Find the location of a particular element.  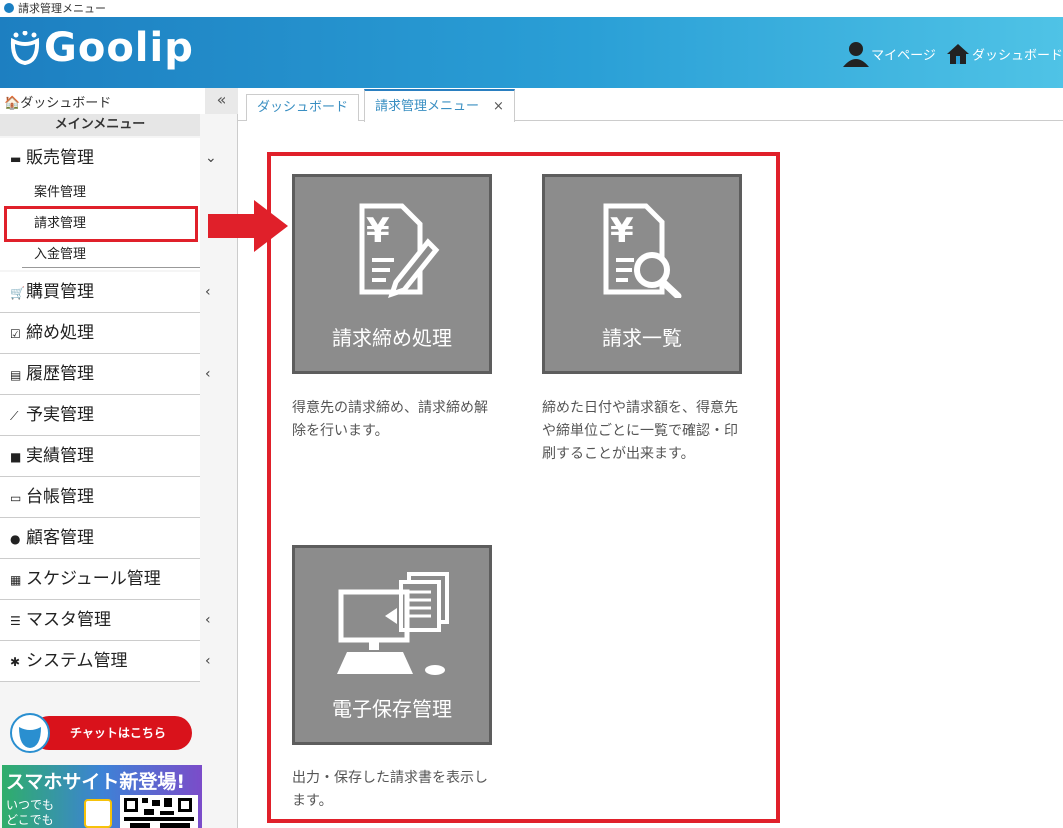

main-menu-heading: メインメニュー is located at coordinates (100, 125).